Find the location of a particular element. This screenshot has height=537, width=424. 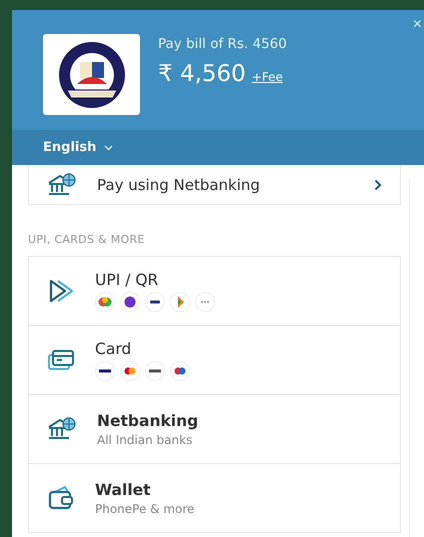

method-title: UPI / QR is located at coordinates (127, 279).